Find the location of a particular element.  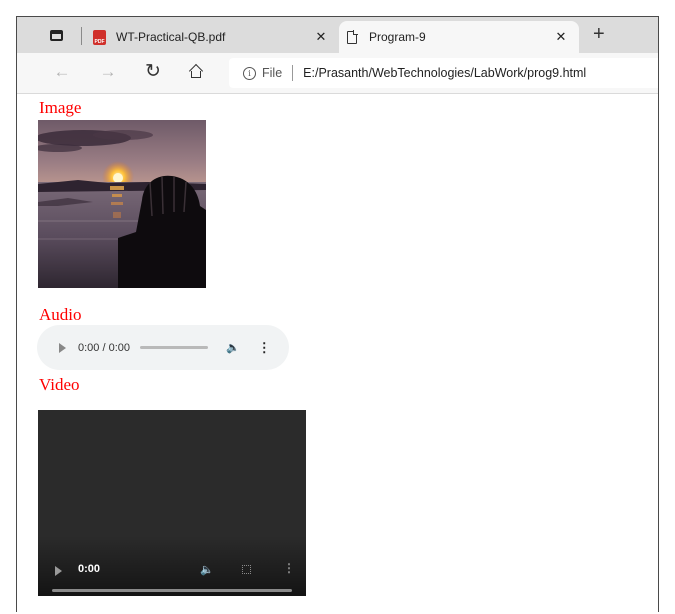

tab-strip: PDF WT-Practical-QB.pdf ✕ Program-9 ✕ + is located at coordinates (337, 35).